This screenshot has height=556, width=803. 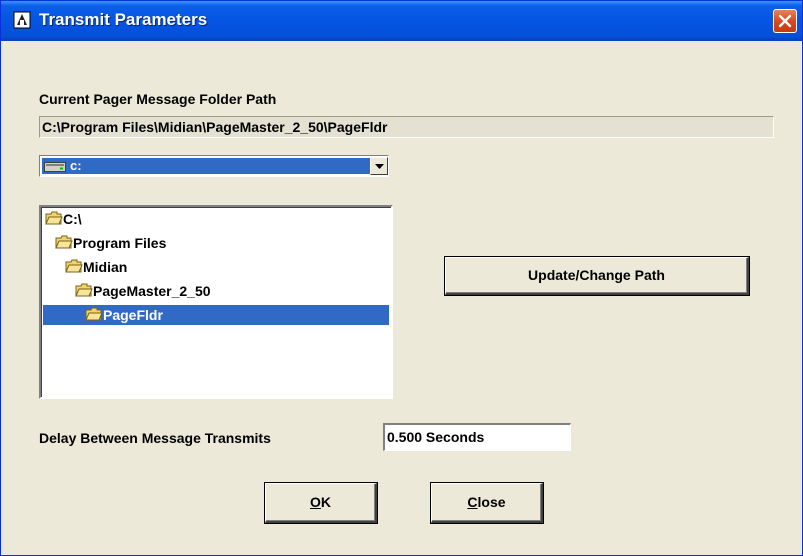 I want to click on tree-item-label: Program Files, so click(x=120, y=243).